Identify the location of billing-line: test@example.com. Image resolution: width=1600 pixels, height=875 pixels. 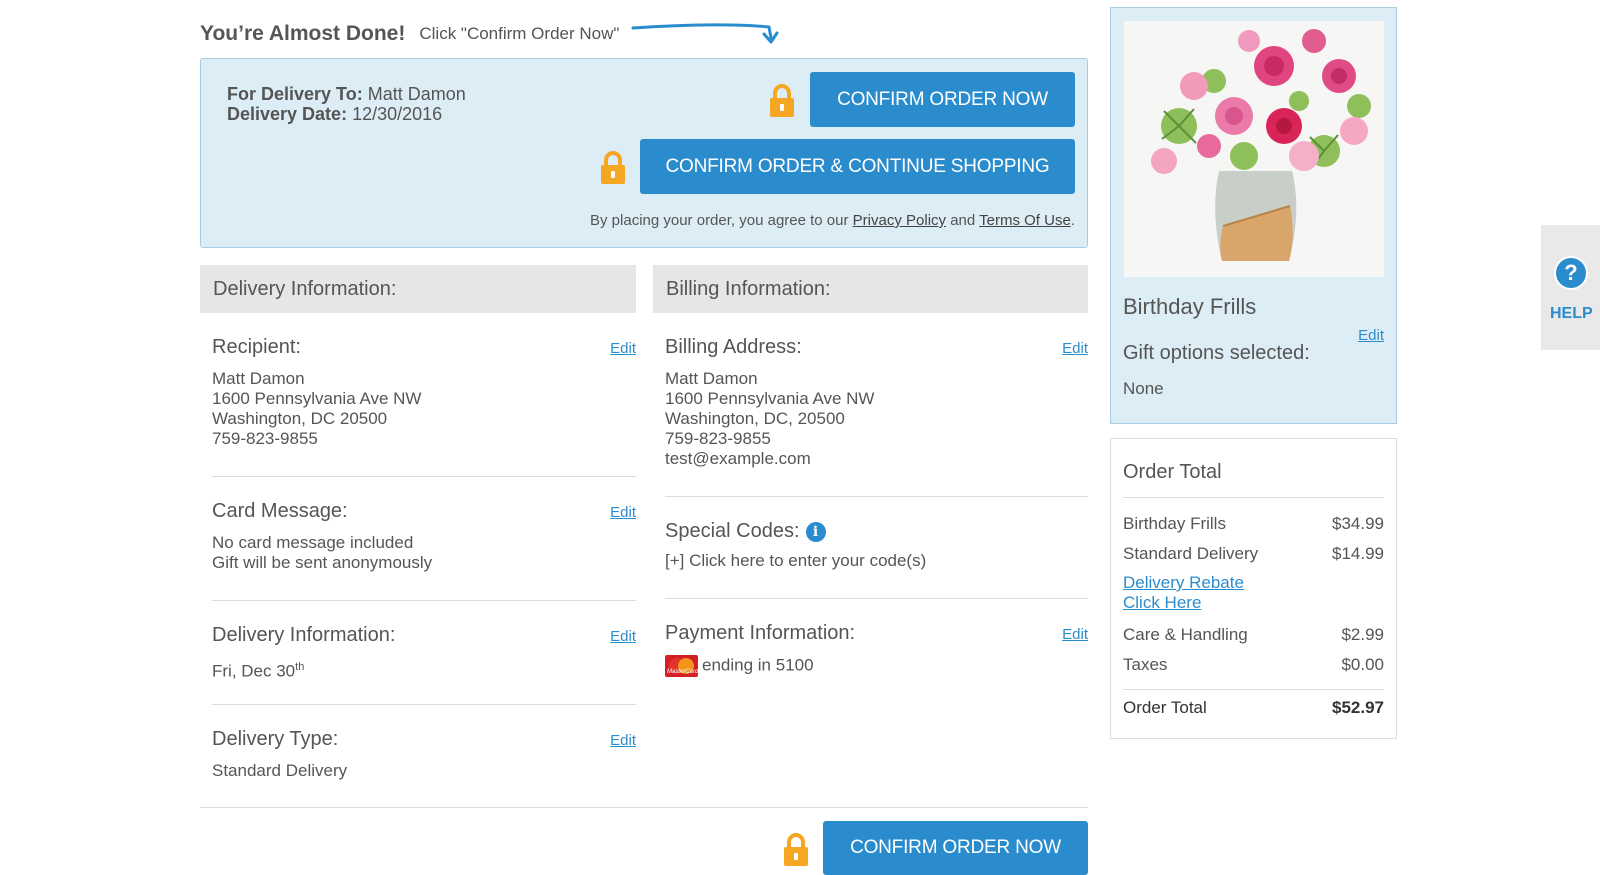
(738, 458).